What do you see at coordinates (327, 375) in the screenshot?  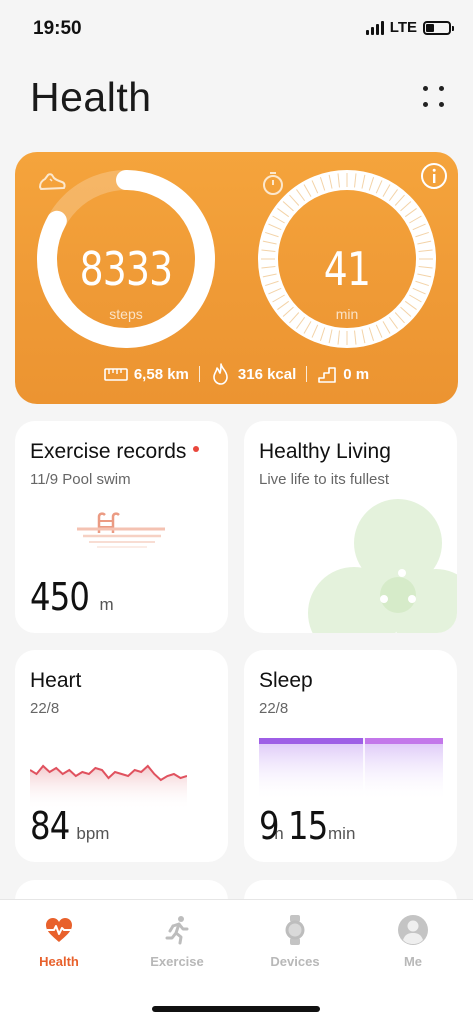 I see `stairs-icon` at bounding box center [327, 375].